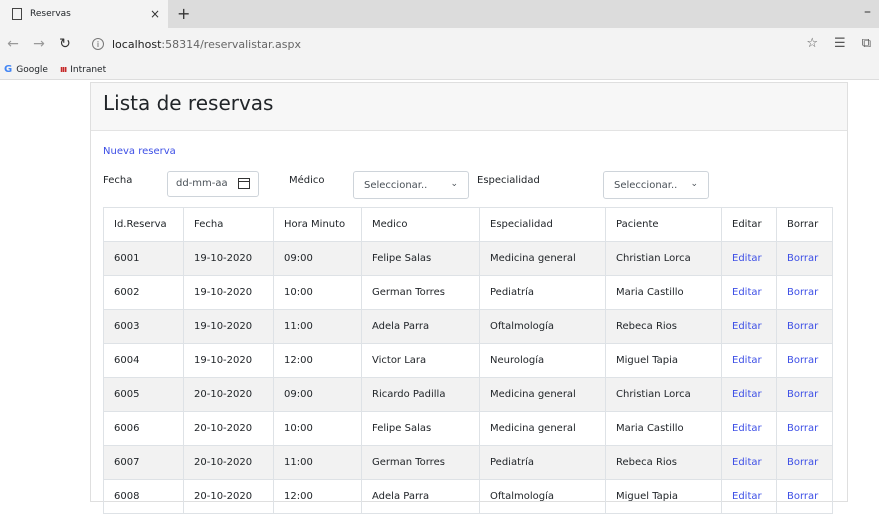 The width and height of the screenshot is (879, 514). Describe the element at coordinates (420, 224) in the screenshot. I see `col-header-medico: Medico` at that location.